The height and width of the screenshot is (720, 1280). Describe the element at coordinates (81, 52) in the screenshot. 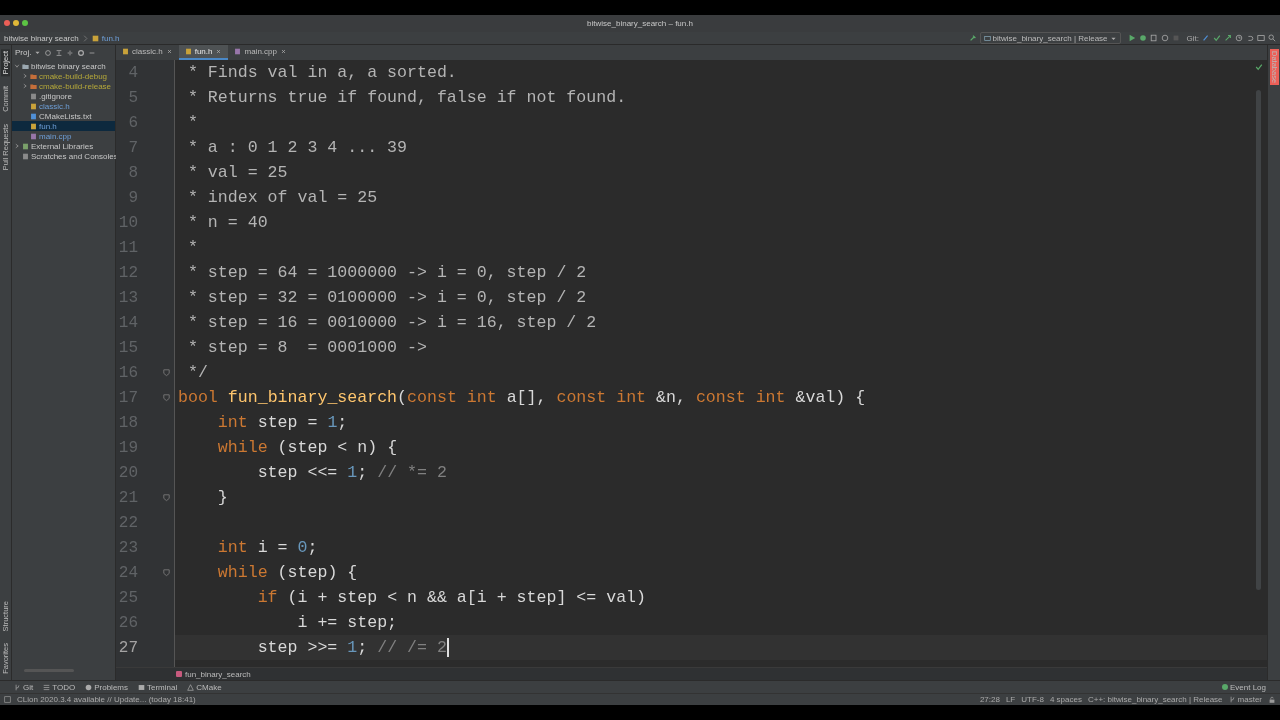

I see `settings-icon` at that location.